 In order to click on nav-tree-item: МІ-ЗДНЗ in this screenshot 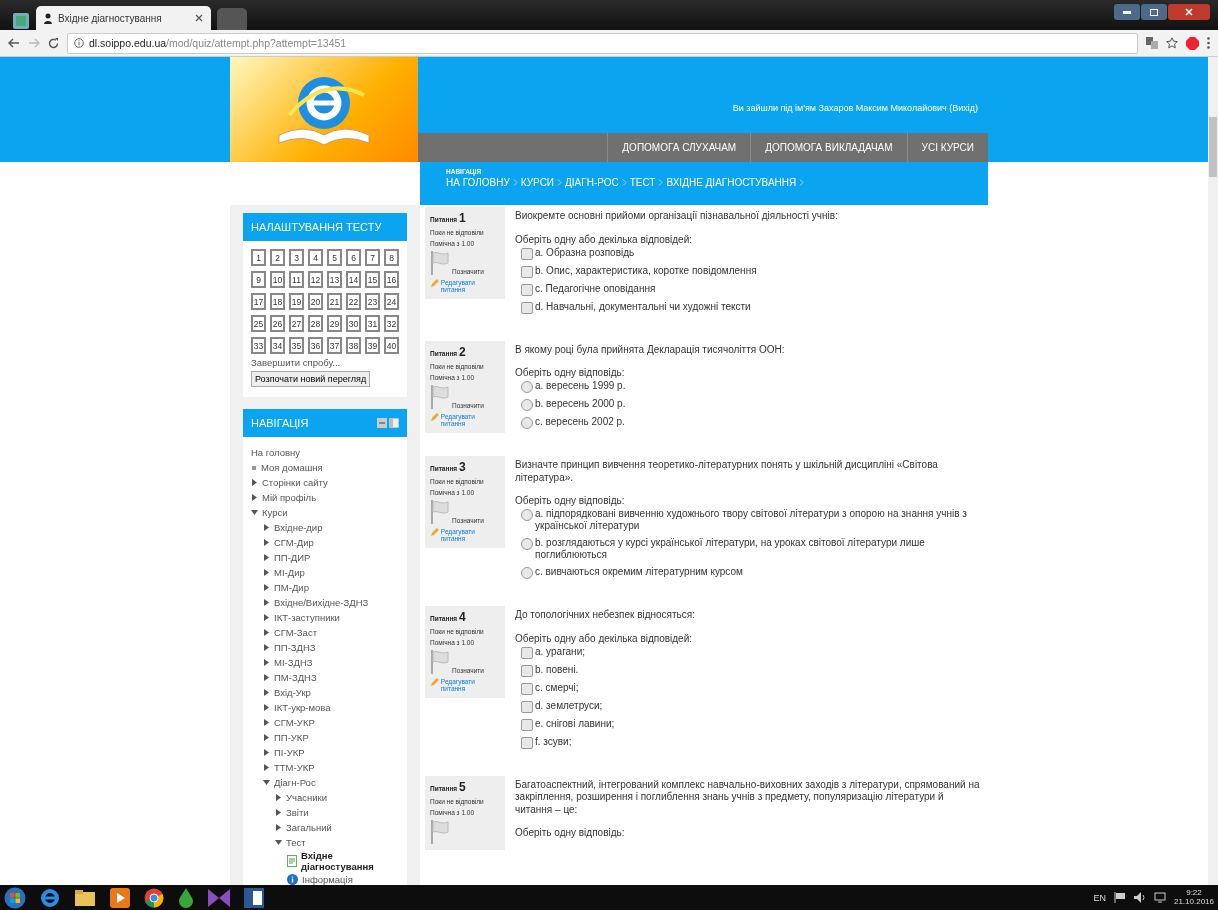, I will do `click(293, 662)`.